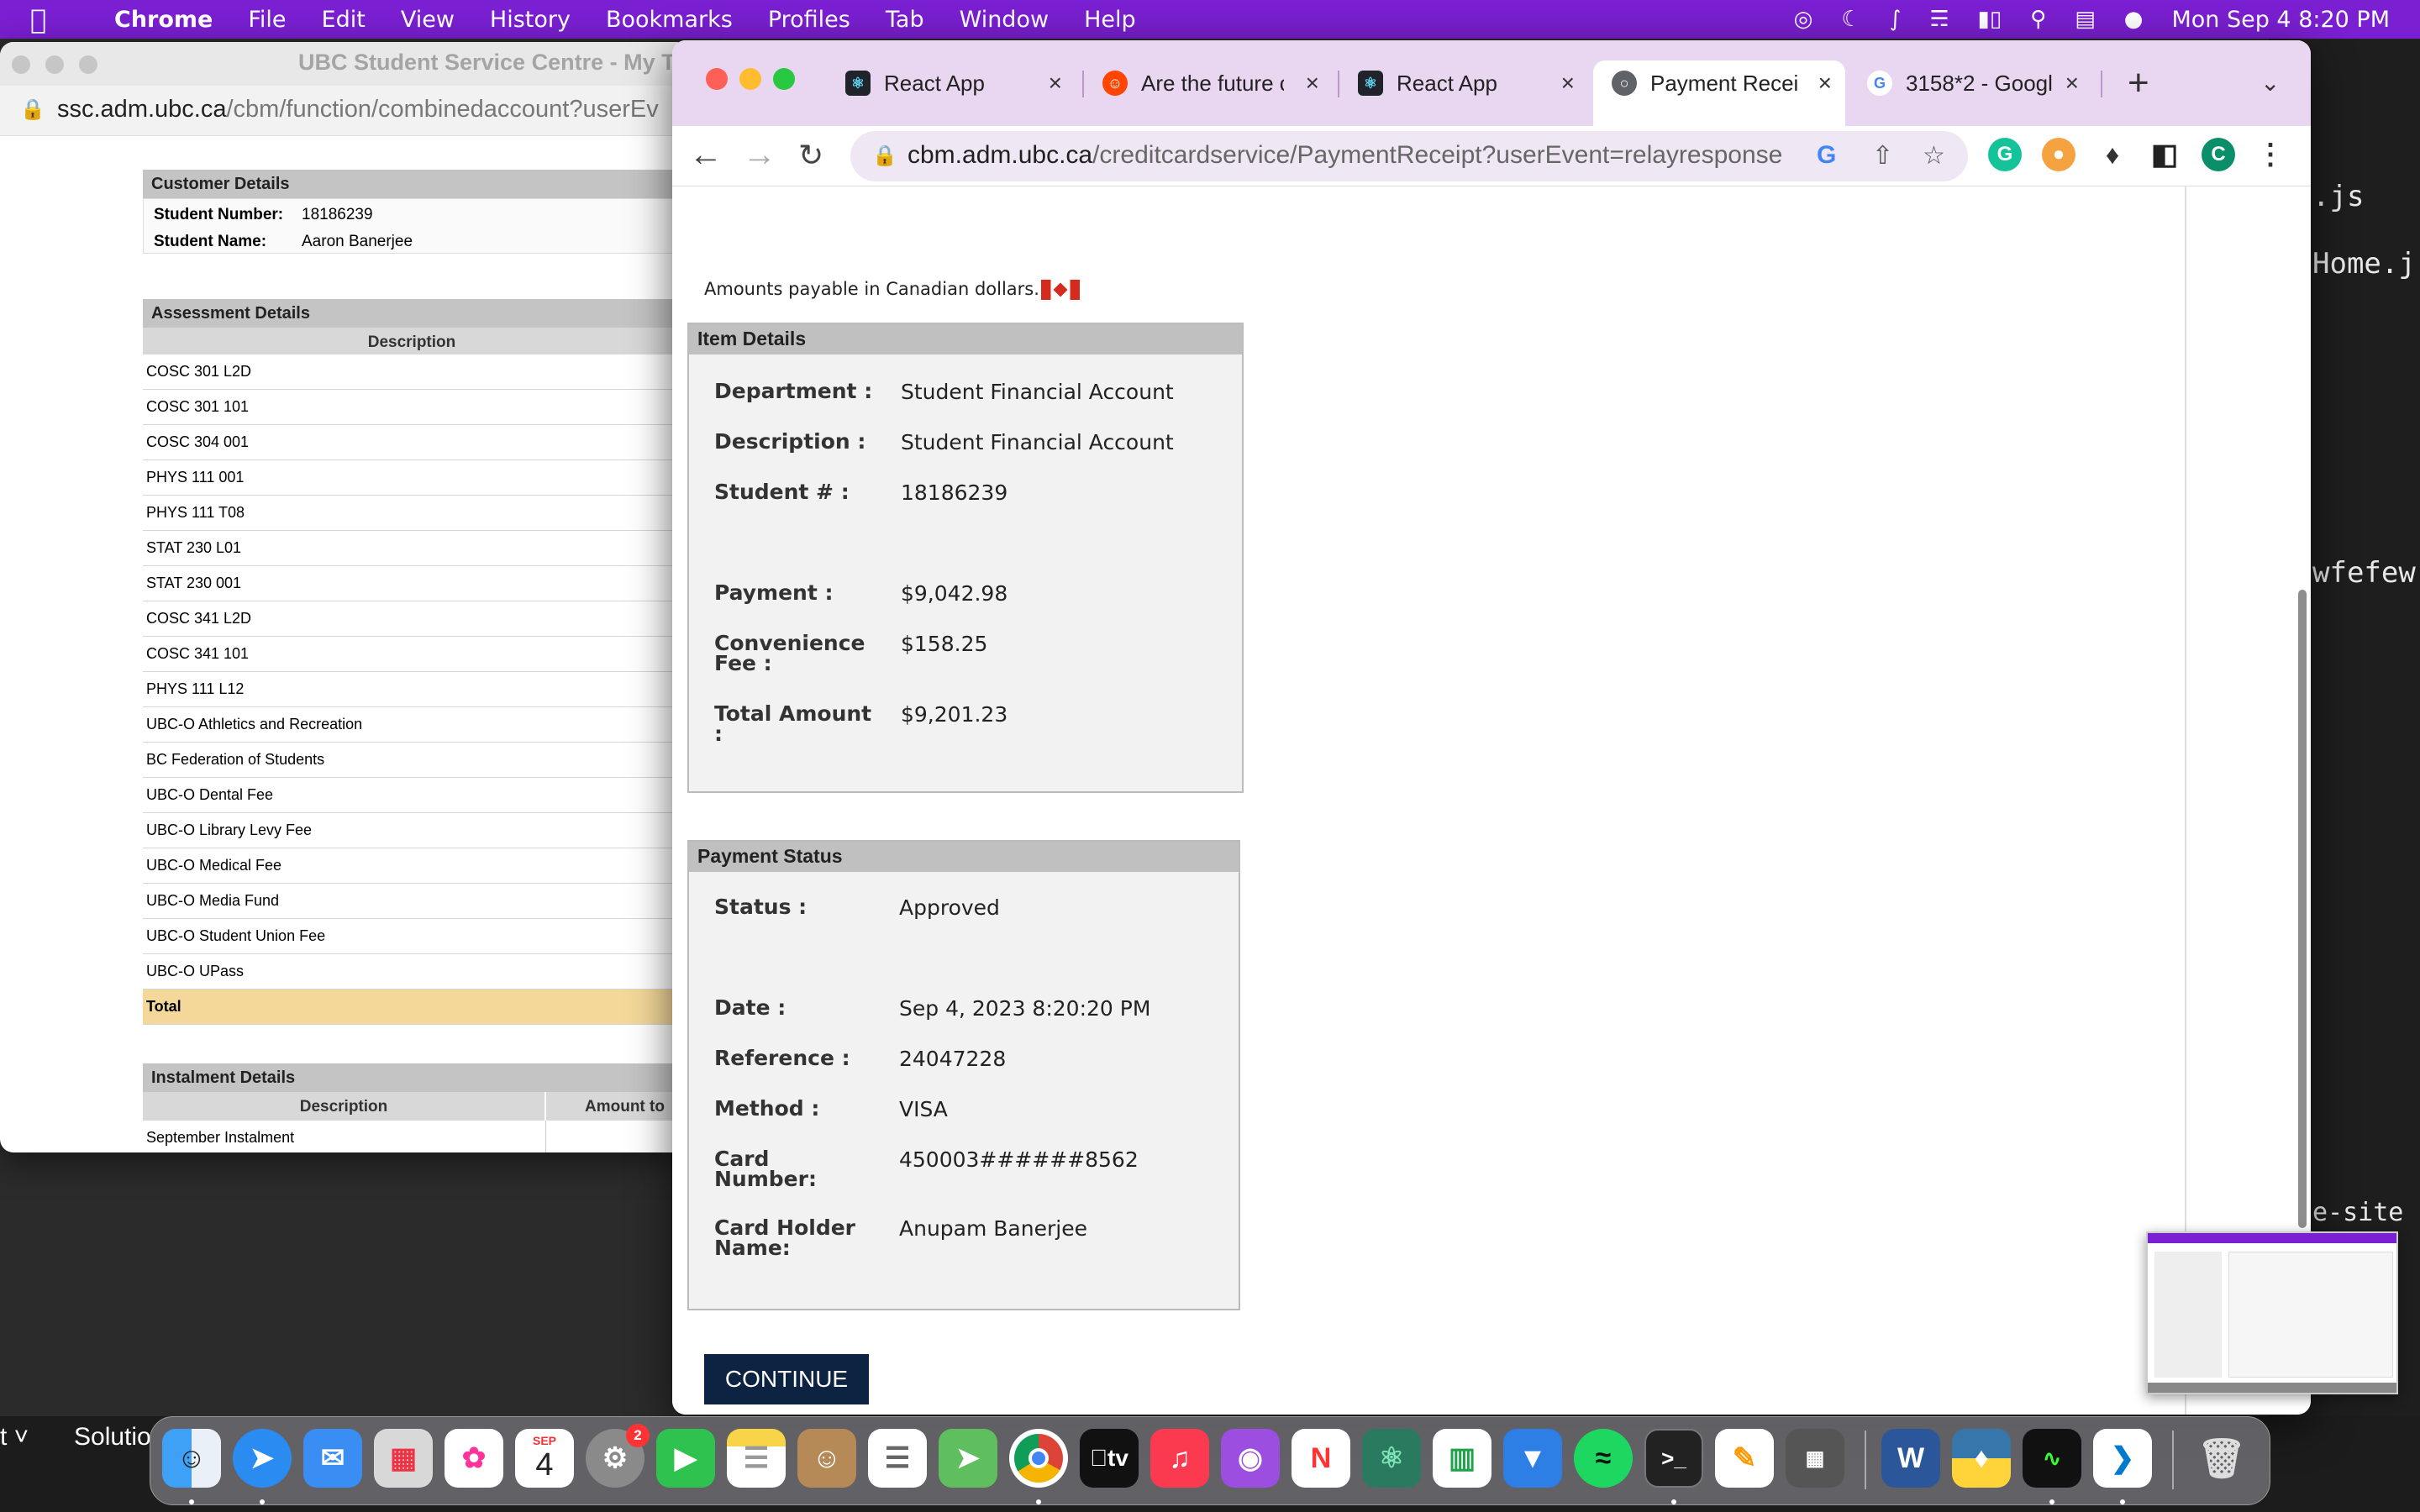 This screenshot has height=1512, width=2420. Describe the element at coordinates (88, 64) in the screenshot. I see `zoom-dot` at that location.